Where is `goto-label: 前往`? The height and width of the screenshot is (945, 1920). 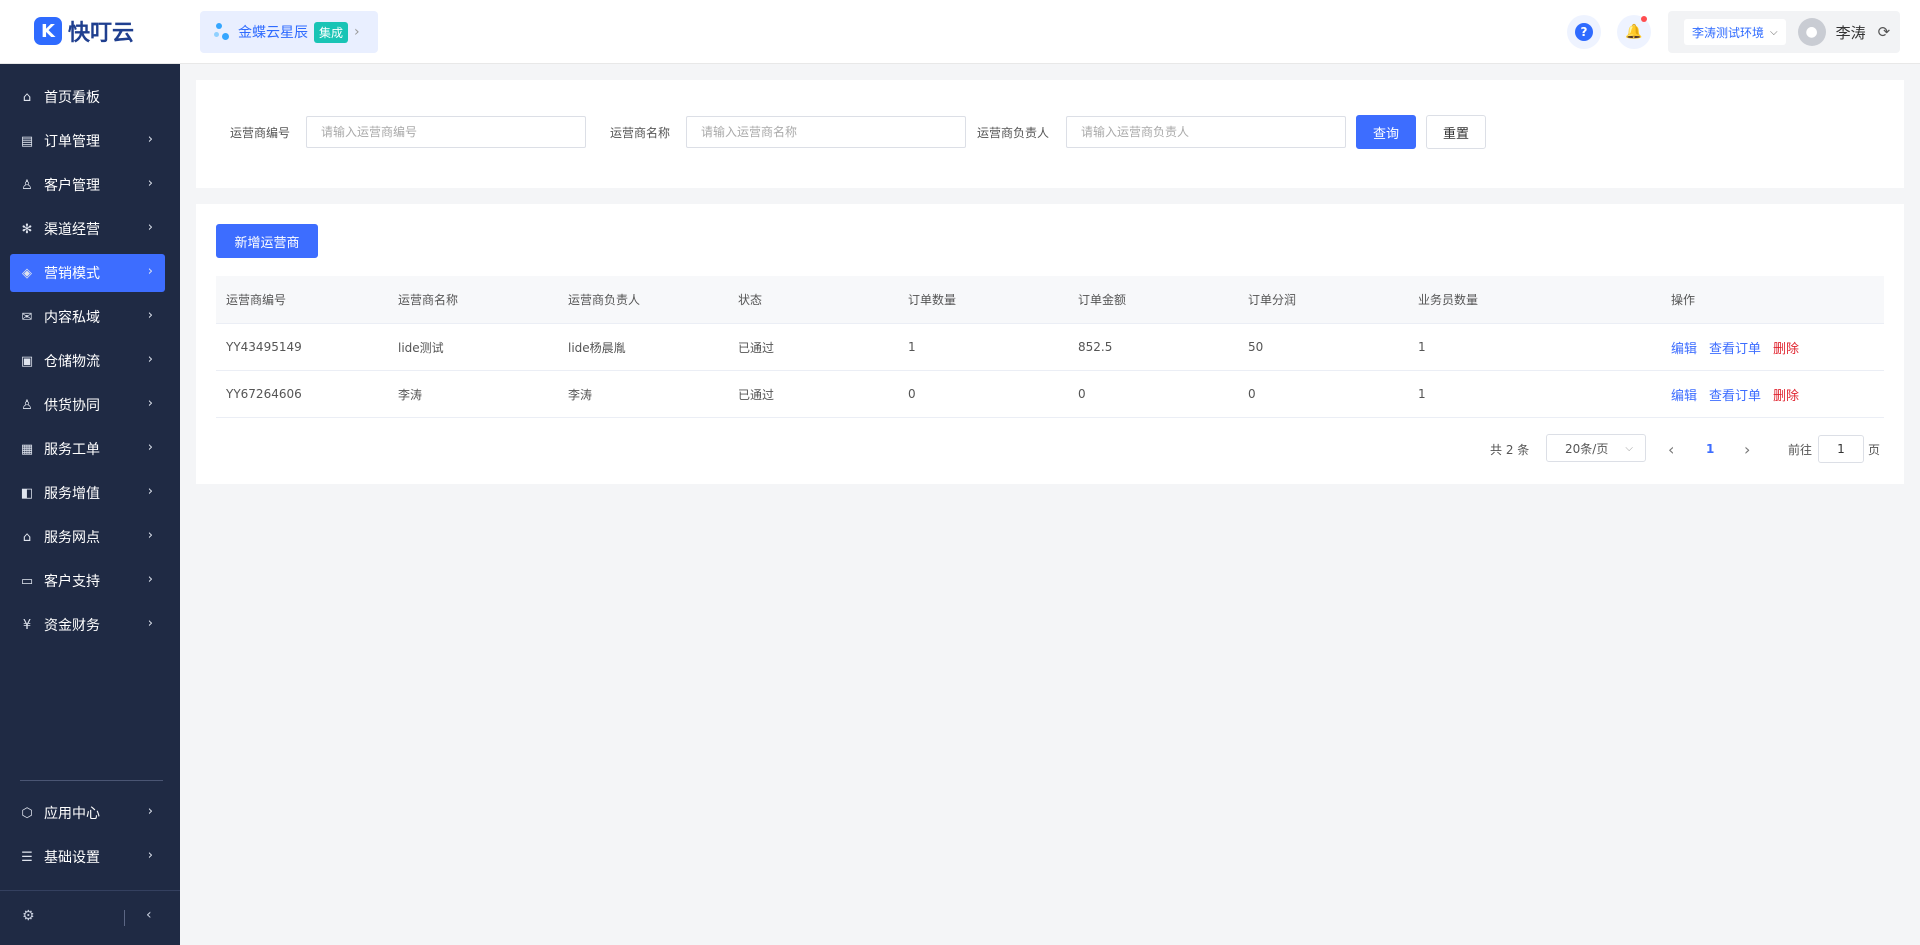
goto-label: 前往 is located at coordinates (1800, 449).